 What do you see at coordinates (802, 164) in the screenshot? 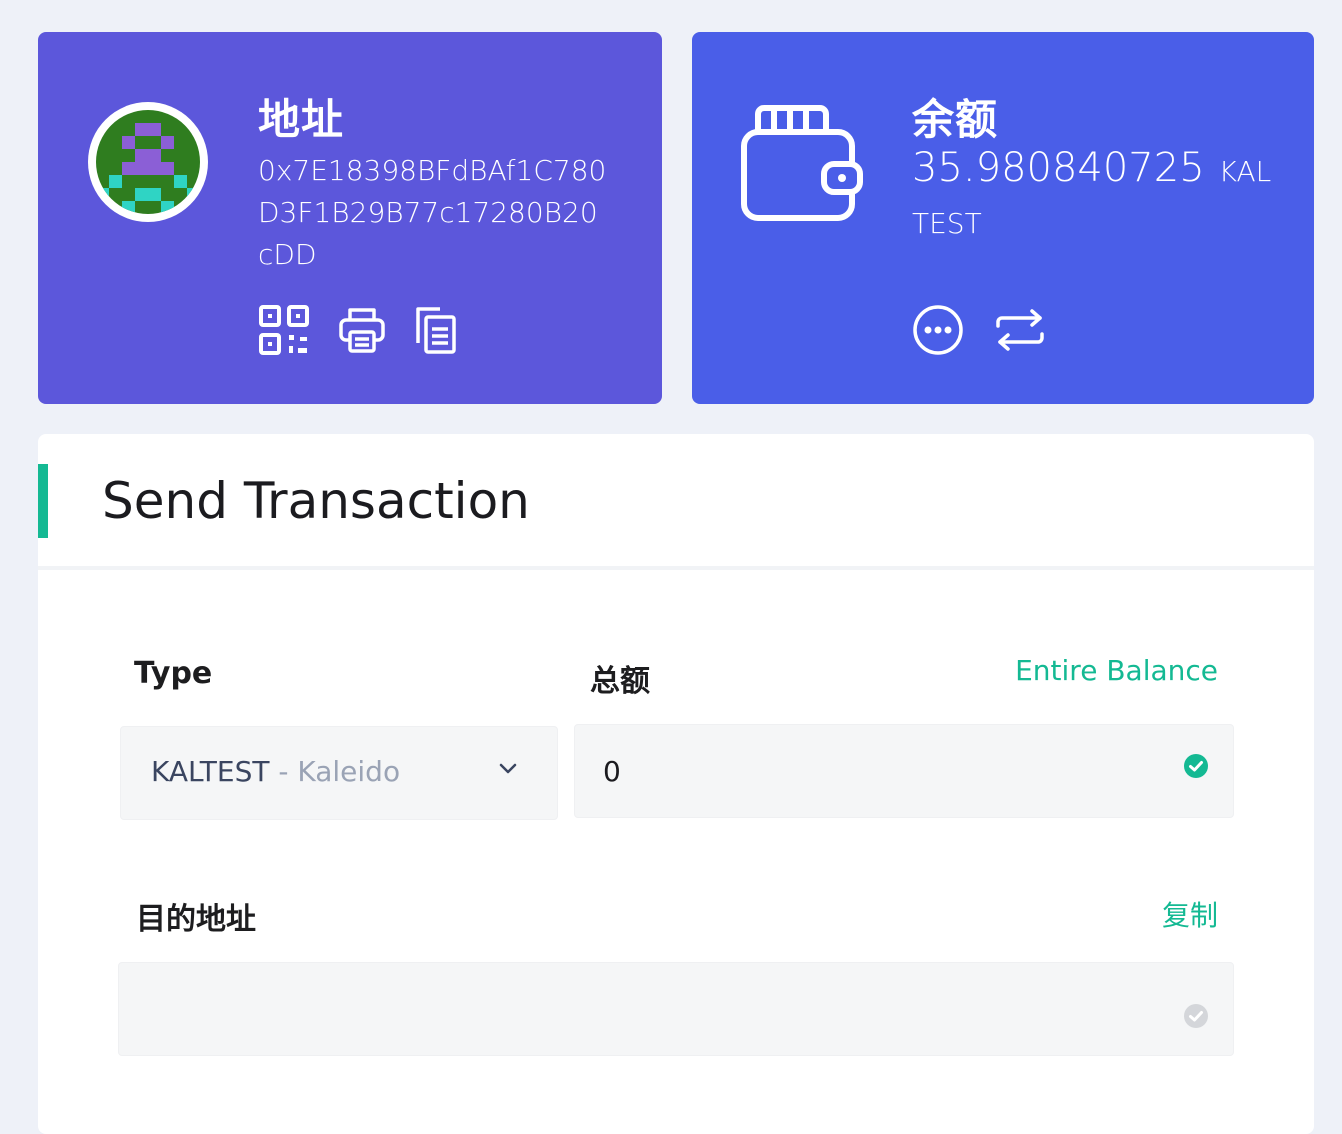
I see `wallet-icon` at bounding box center [802, 164].